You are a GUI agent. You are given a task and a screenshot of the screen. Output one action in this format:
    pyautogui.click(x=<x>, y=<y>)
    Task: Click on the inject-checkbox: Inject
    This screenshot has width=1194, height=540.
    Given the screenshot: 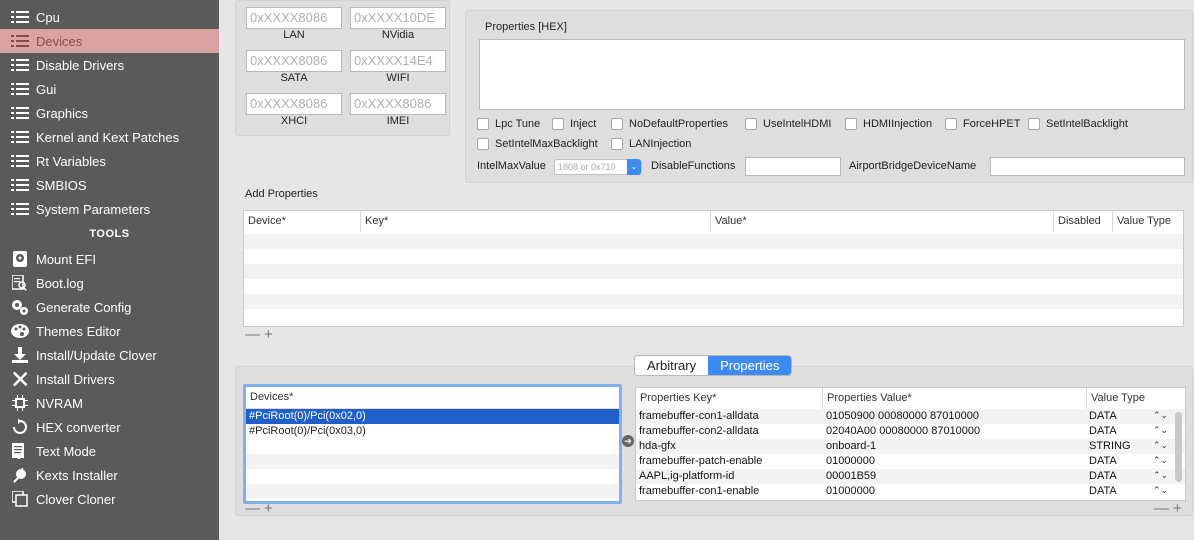 What is the action you would take?
    pyautogui.click(x=574, y=124)
    